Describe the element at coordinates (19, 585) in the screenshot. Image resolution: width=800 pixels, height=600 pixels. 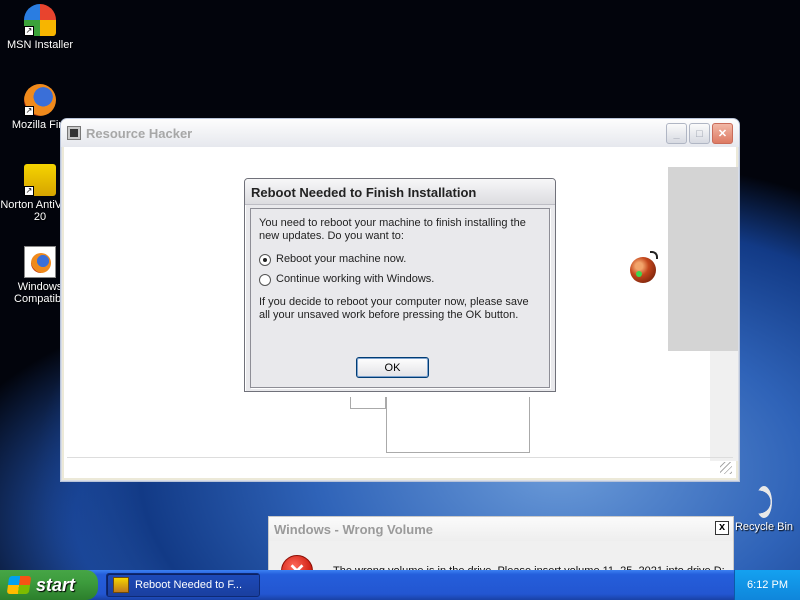
I see `windows-logo-icon` at that location.